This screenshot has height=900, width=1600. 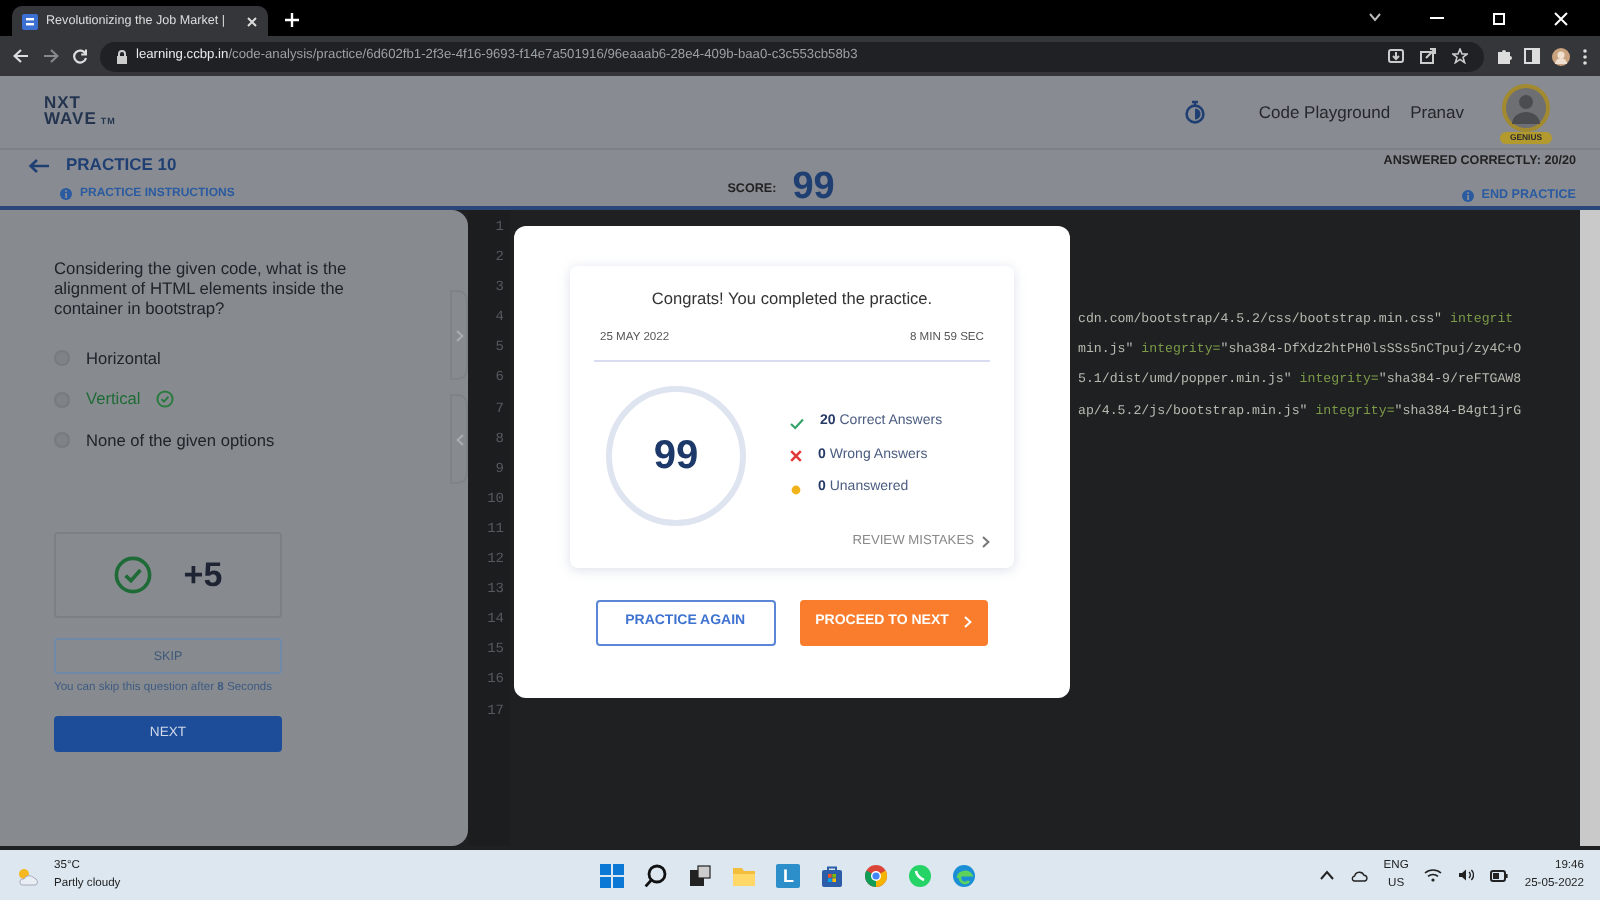 I want to click on side-panel-icon, so click(x=1532, y=56).